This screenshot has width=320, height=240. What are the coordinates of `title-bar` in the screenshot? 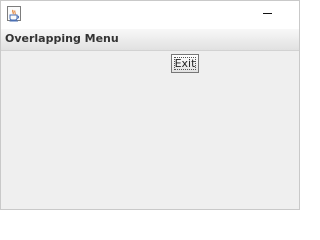 It's located at (150, 15).